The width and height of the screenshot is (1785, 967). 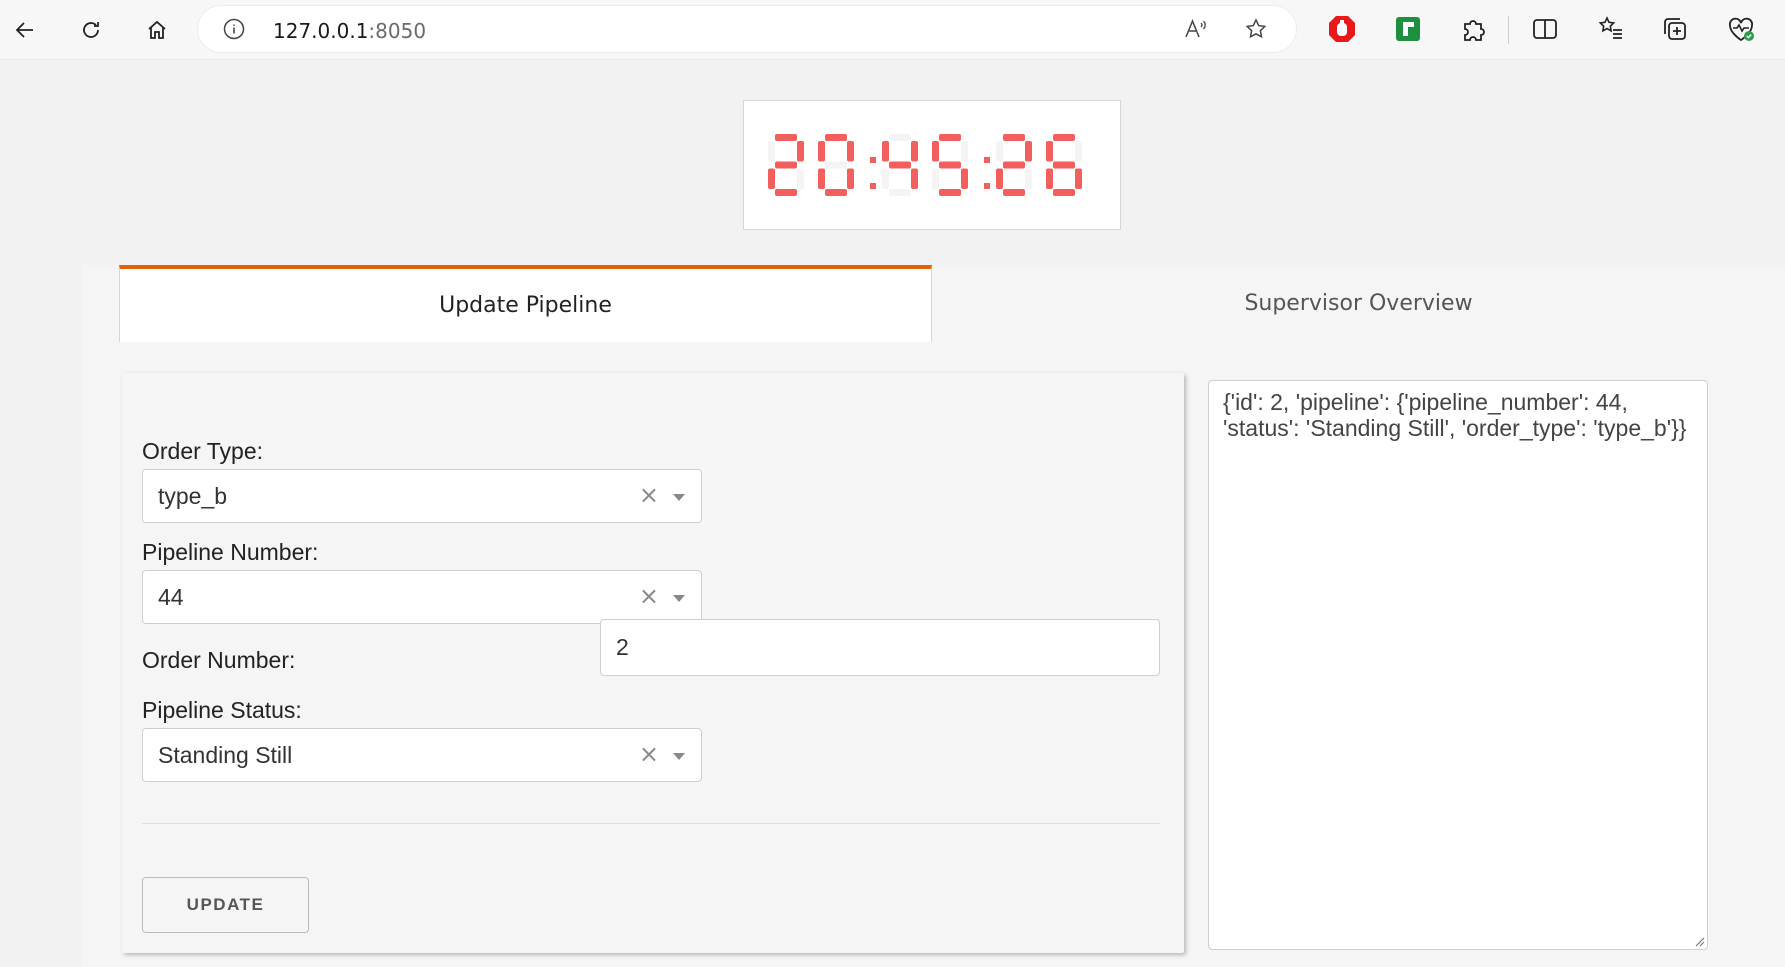 I want to click on read-aloud-icon, so click(x=1196, y=29).